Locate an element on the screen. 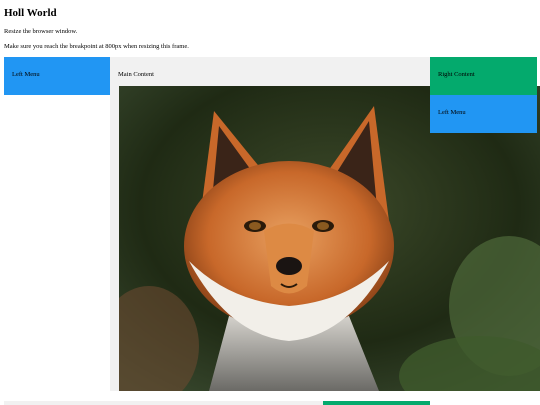  page-title: Holl World is located at coordinates (30, 13).